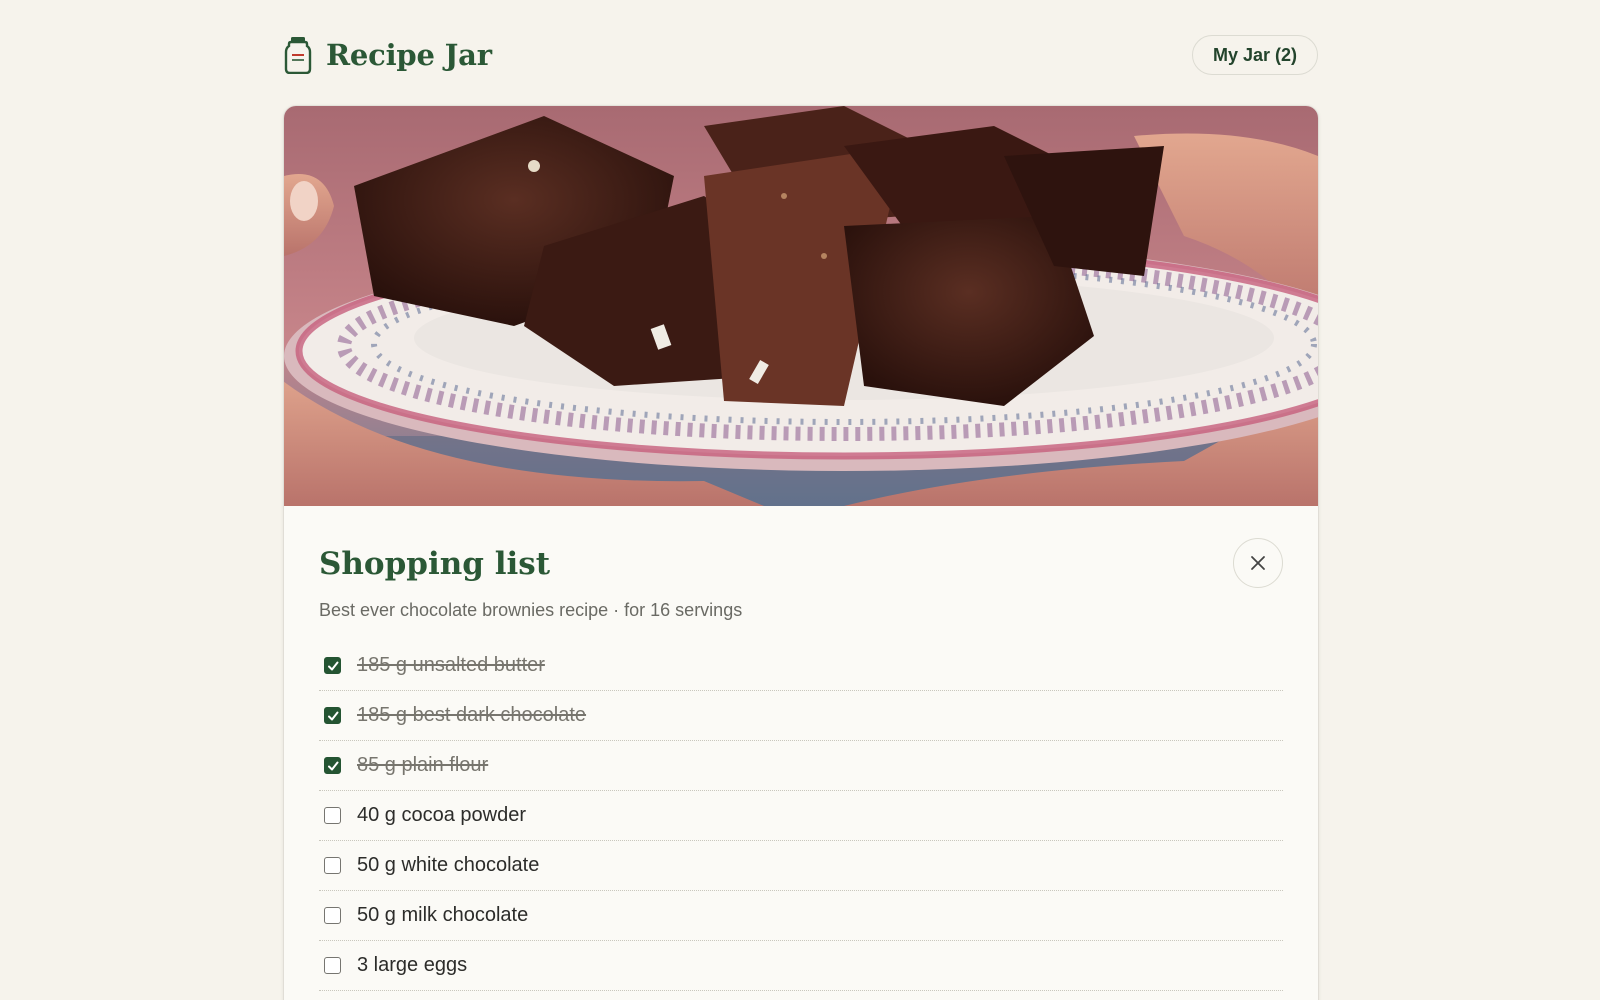  Describe the element at coordinates (412, 965) in the screenshot. I see `item-label: 3 large eggs` at that location.